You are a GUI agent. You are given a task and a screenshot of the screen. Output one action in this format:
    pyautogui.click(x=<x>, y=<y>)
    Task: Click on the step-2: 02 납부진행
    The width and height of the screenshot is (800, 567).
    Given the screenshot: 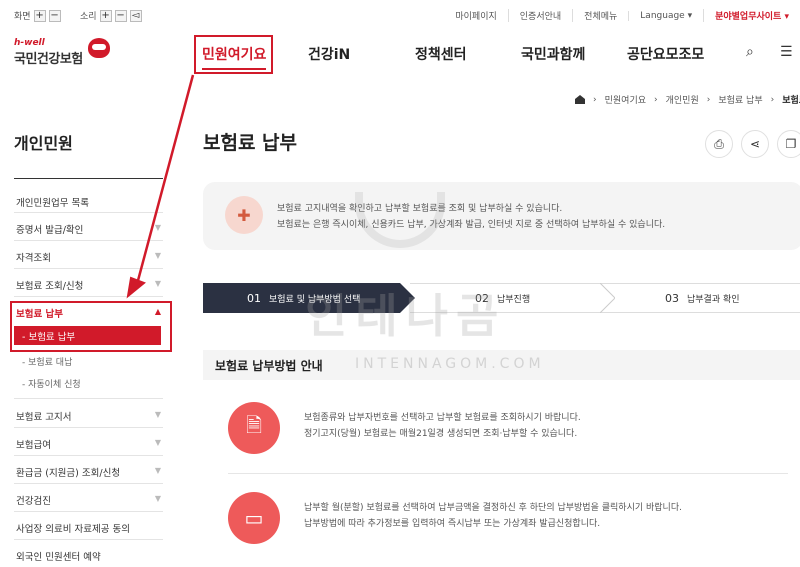 What is the action you would take?
    pyautogui.click(x=503, y=298)
    